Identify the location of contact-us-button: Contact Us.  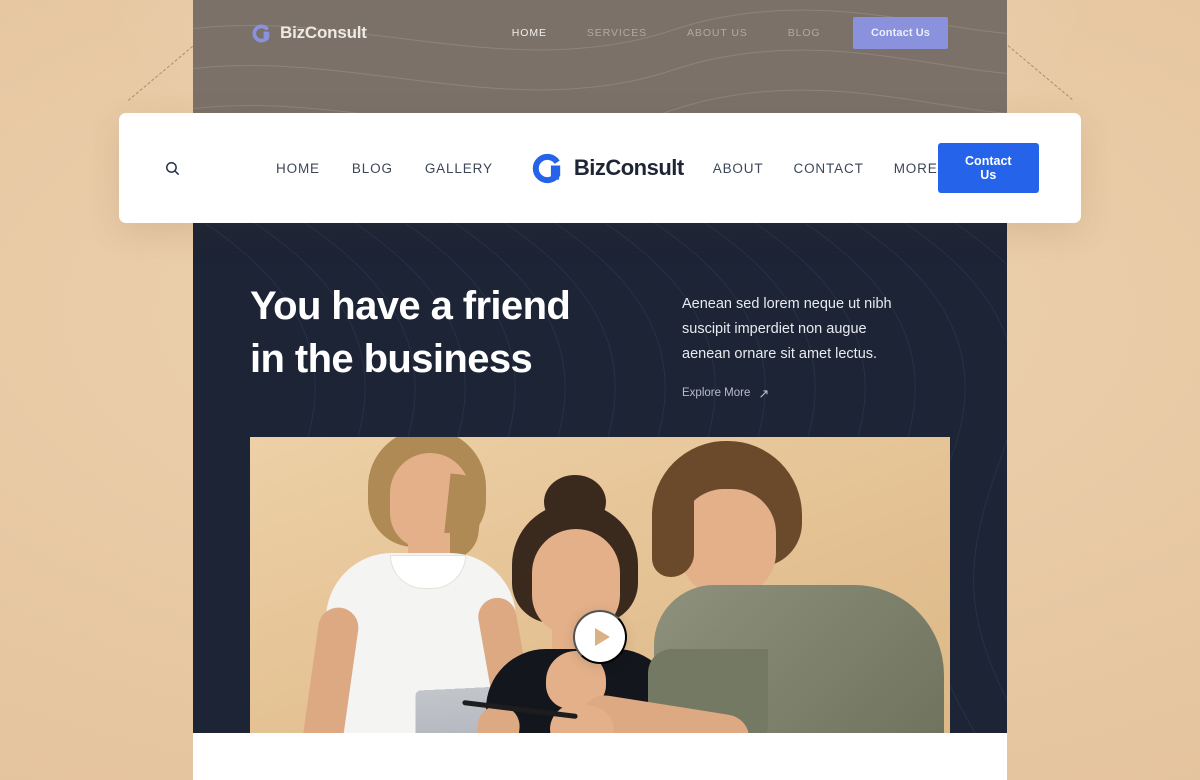
(988, 168).